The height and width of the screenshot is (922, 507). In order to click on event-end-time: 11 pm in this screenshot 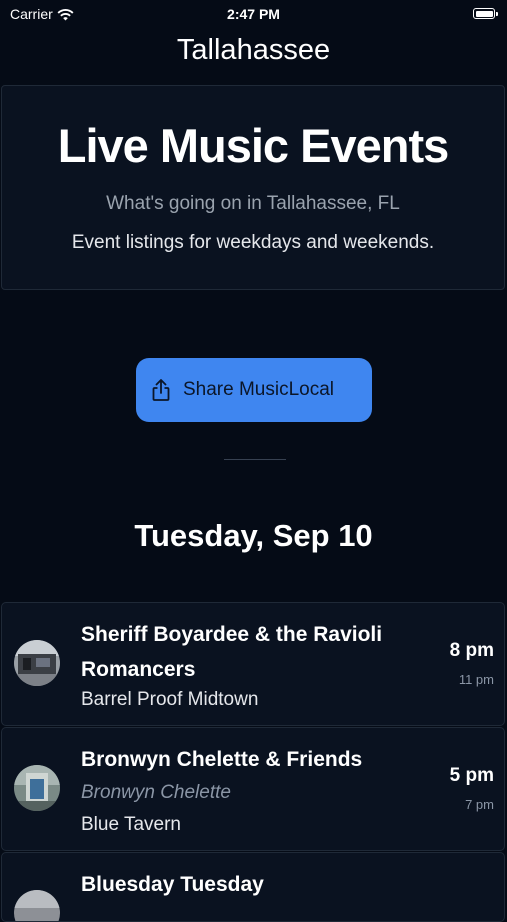, I will do `click(476, 679)`.